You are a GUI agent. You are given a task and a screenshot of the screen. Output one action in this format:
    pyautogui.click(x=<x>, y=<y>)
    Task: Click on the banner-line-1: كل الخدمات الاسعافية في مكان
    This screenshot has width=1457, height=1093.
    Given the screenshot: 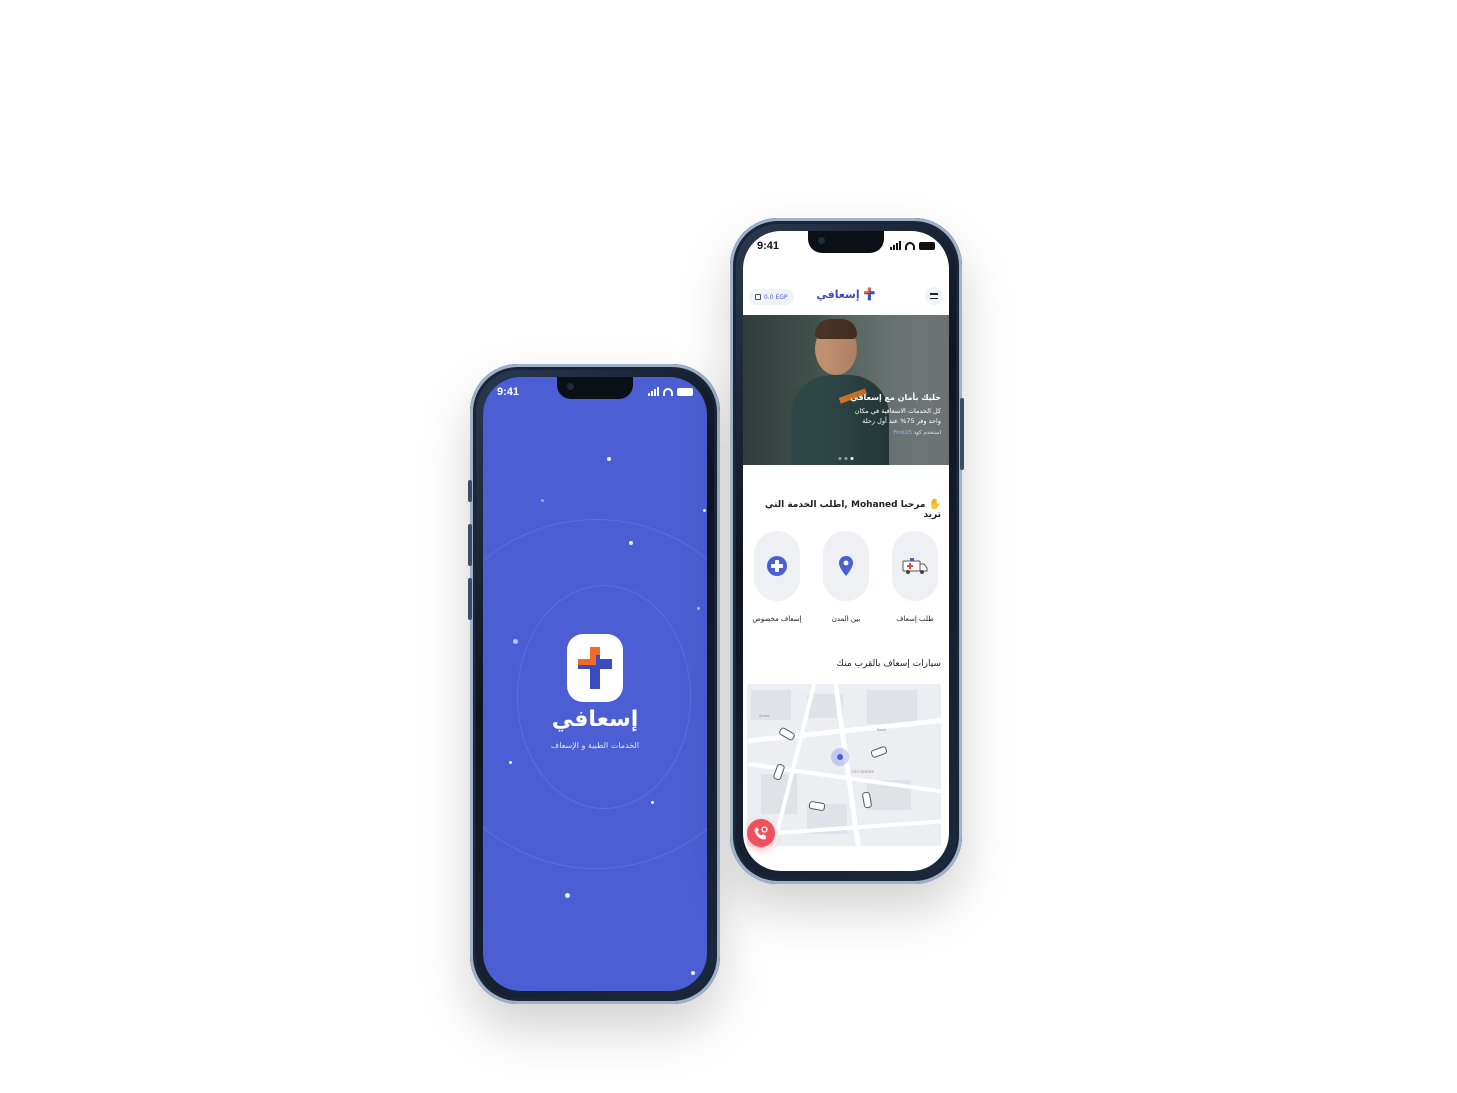 What is the action you would take?
    pyautogui.click(x=897, y=411)
    